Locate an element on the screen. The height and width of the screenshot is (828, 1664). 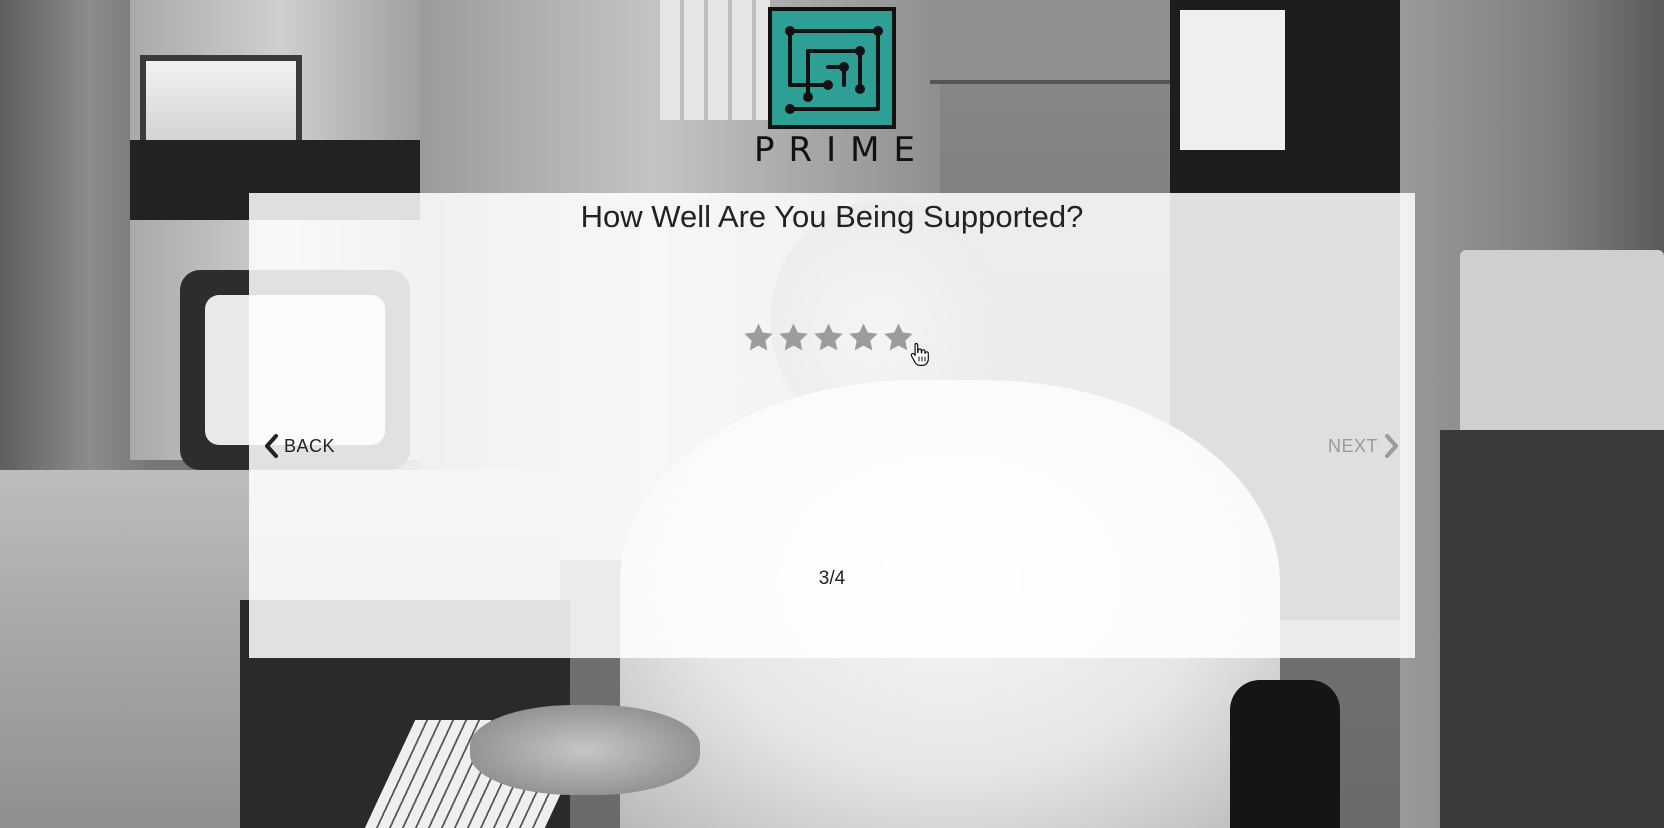
survey-question: How Well Are You Being Supported? is located at coordinates (832, 216).